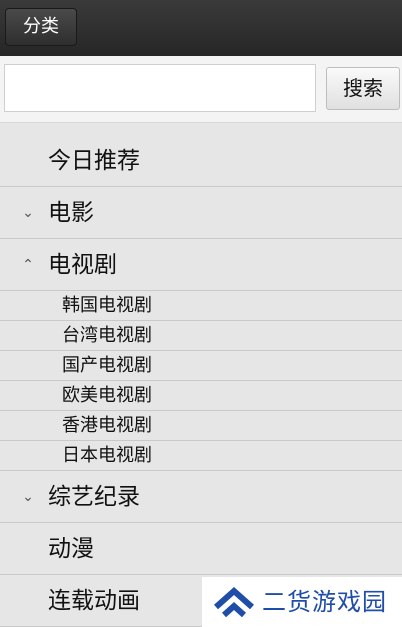 The height and width of the screenshot is (627, 402). I want to click on category-button: 分类, so click(41, 27).